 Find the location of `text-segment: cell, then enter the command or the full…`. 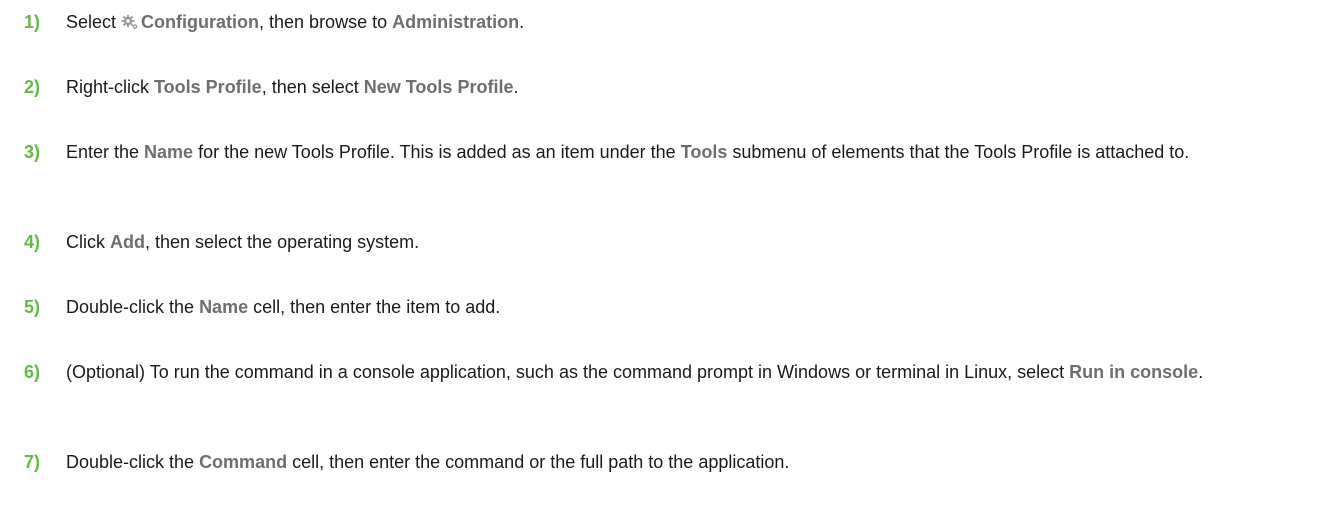

text-segment: cell, then enter the command or the full… is located at coordinates (538, 462).